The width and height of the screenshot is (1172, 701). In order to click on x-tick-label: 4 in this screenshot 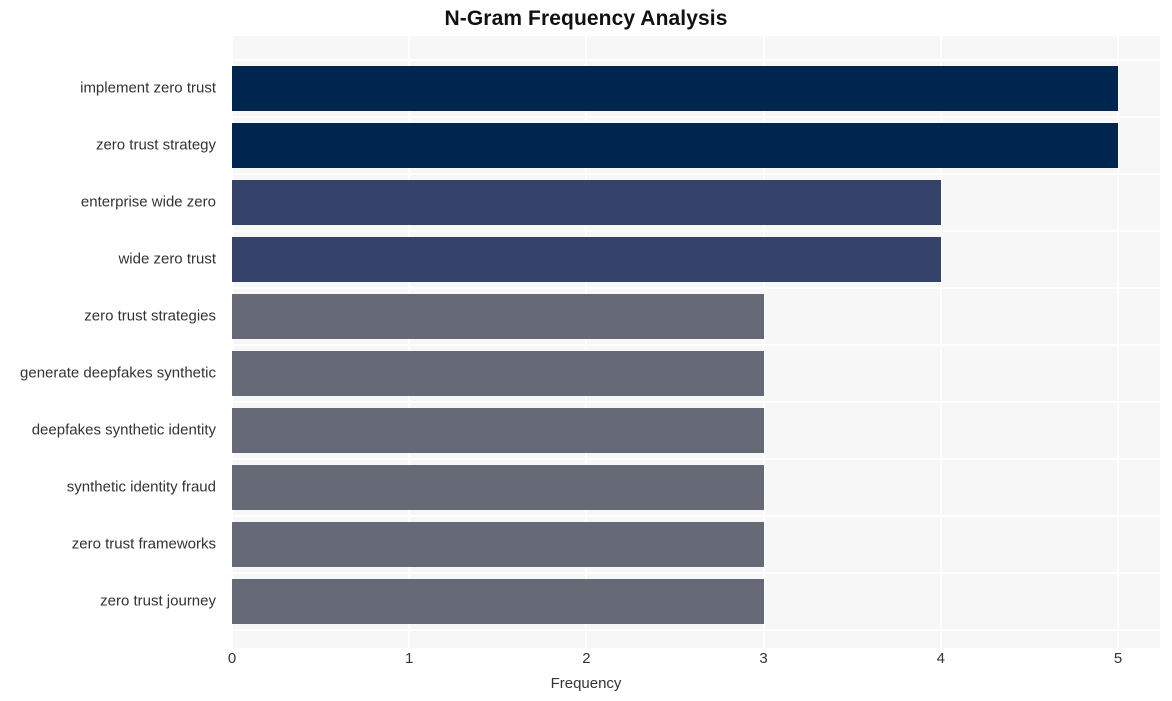, I will do `click(940, 658)`.